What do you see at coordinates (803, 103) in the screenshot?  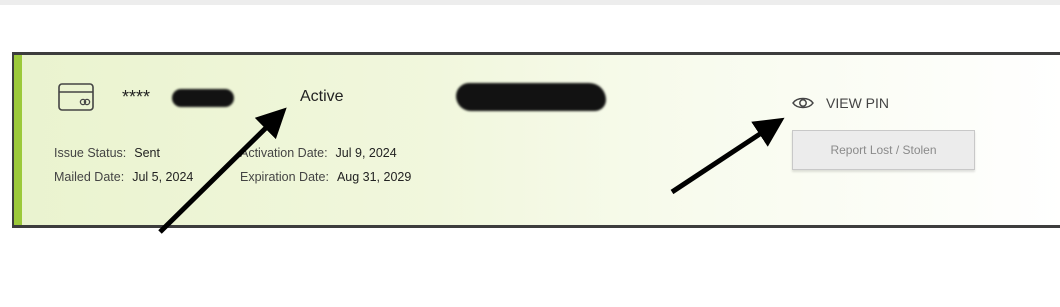 I see `eye-icon` at bounding box center [803, 103].